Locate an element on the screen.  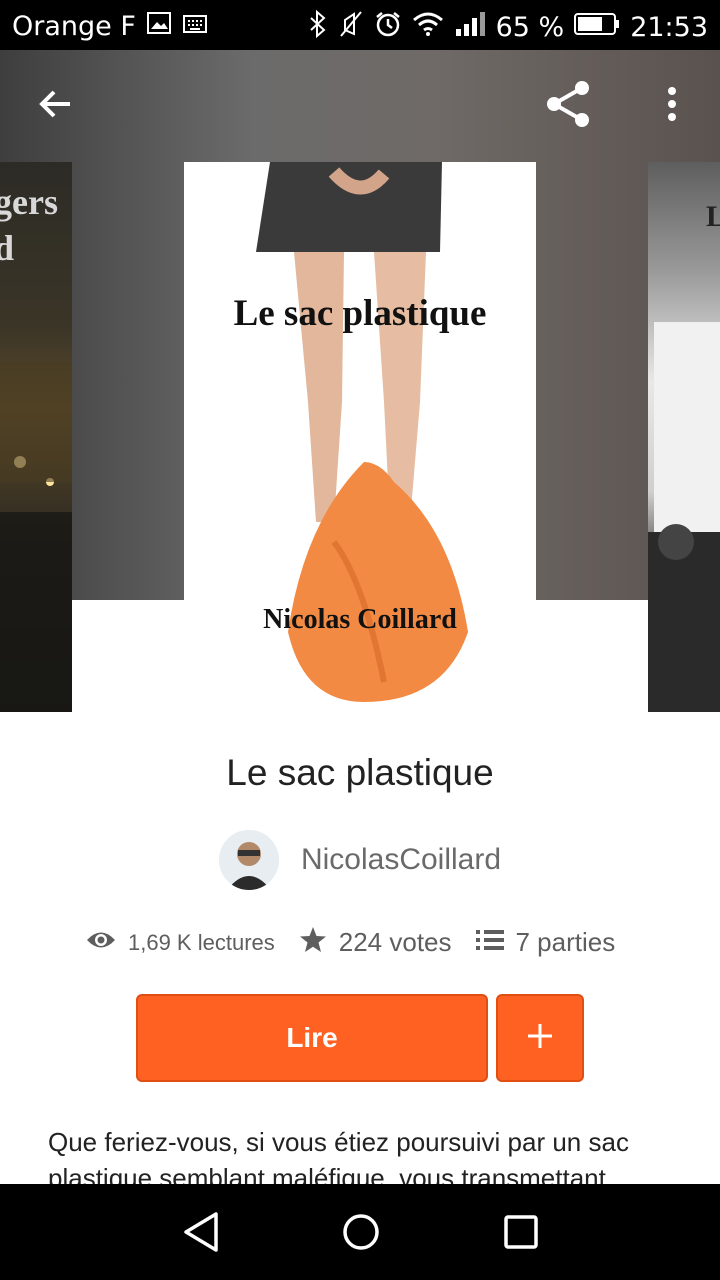
status-bar: Orange F 65 % 21:53 is located at coordinates (360, 25).